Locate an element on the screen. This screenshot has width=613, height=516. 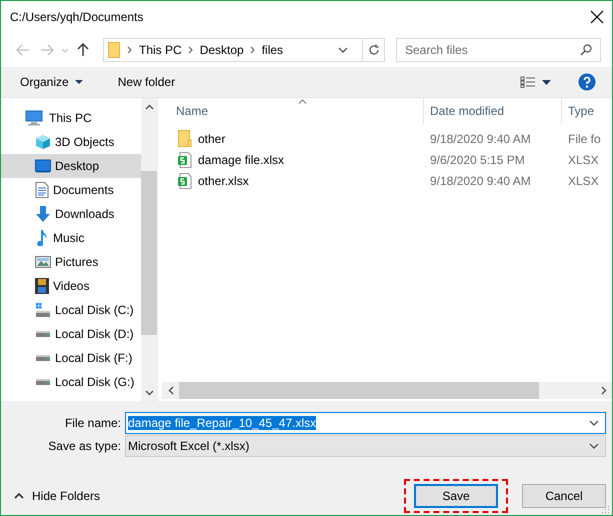
file-name: damage file.xlsx is located at coordinates (241, 159).